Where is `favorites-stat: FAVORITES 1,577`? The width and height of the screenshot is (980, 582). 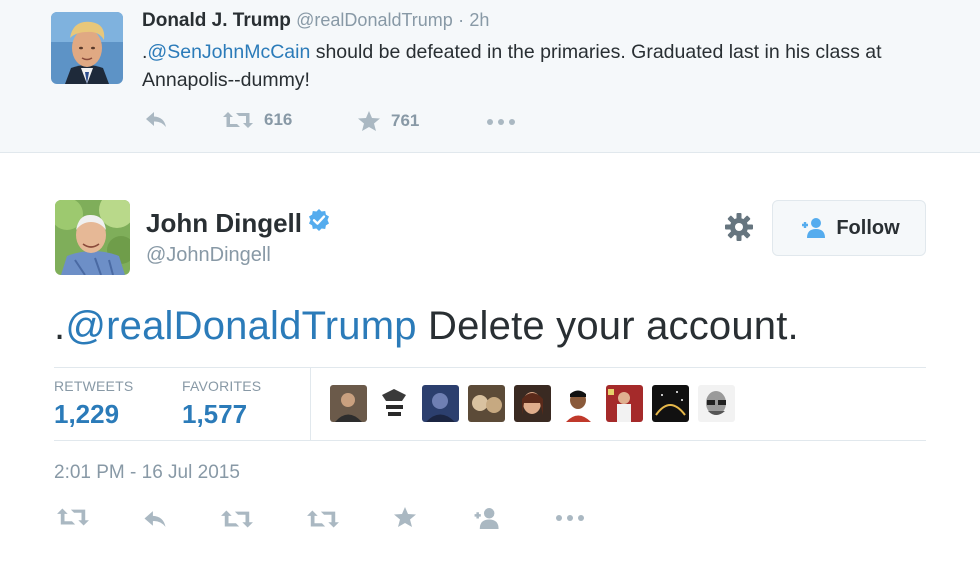 favorites-stat: FAVORITES 1,577 is located at coordinates (221, 404).